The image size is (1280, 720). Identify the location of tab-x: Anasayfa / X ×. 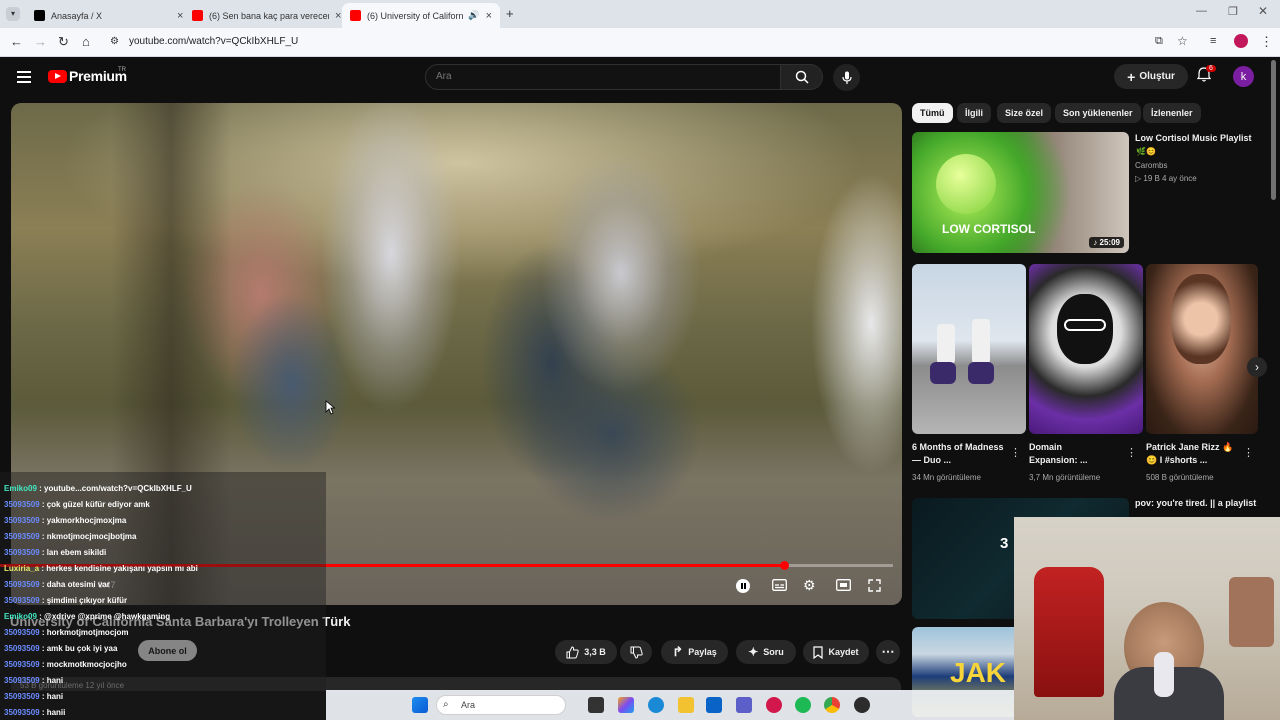
(108, 15).